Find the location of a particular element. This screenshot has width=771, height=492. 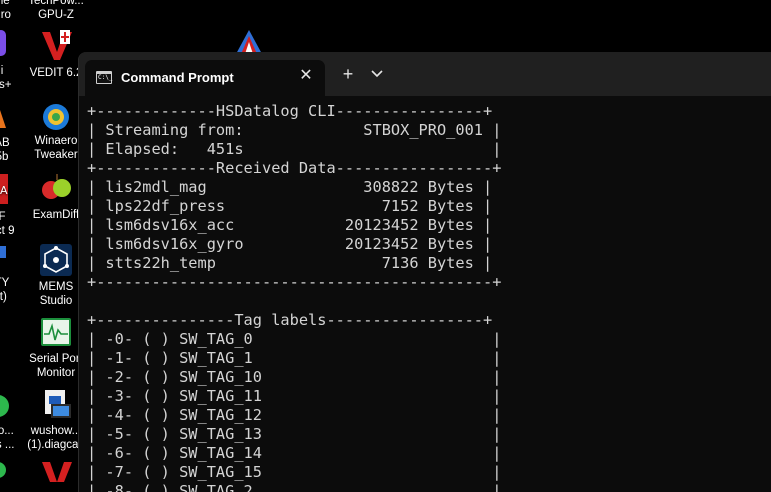

console-line: | -5- ( ) SW_TAG_13 | is located at coordinates (294, 434).